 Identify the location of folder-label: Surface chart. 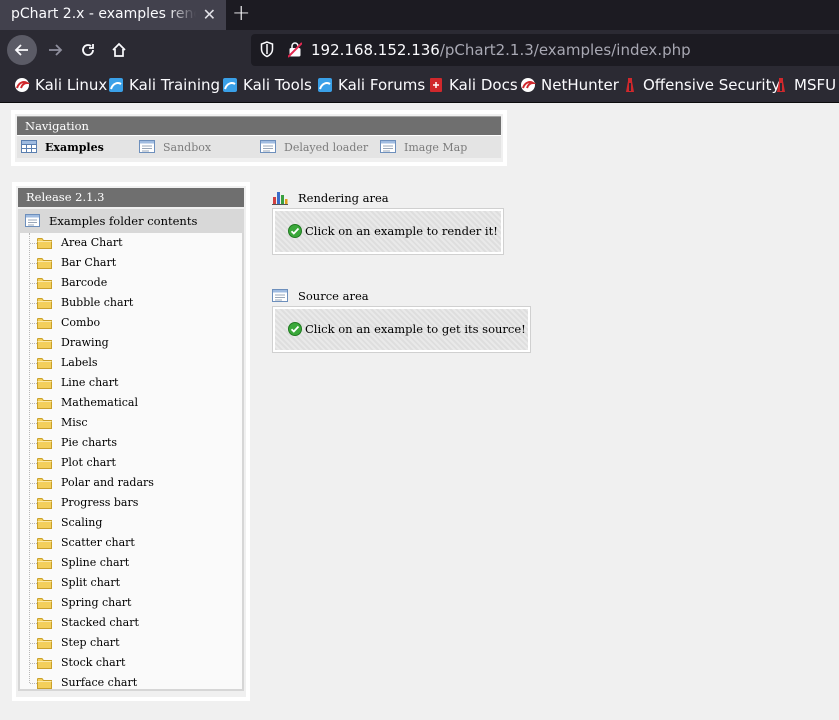
(99, 682).